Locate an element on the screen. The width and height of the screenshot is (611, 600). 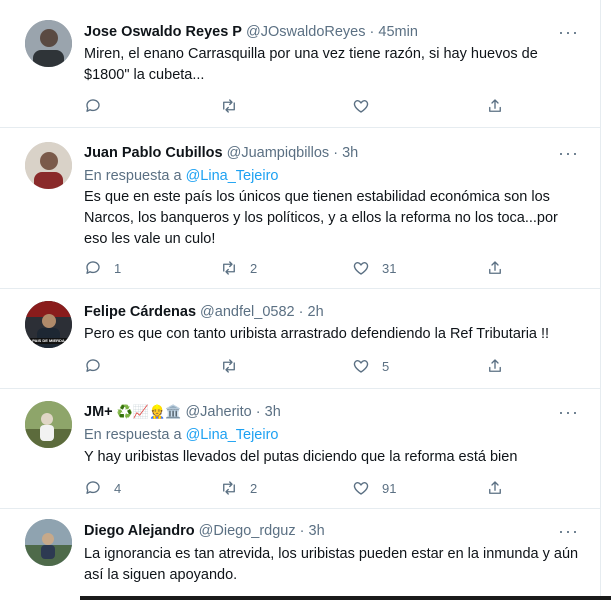
like-count: 31 is located at coordinates (389, 268).